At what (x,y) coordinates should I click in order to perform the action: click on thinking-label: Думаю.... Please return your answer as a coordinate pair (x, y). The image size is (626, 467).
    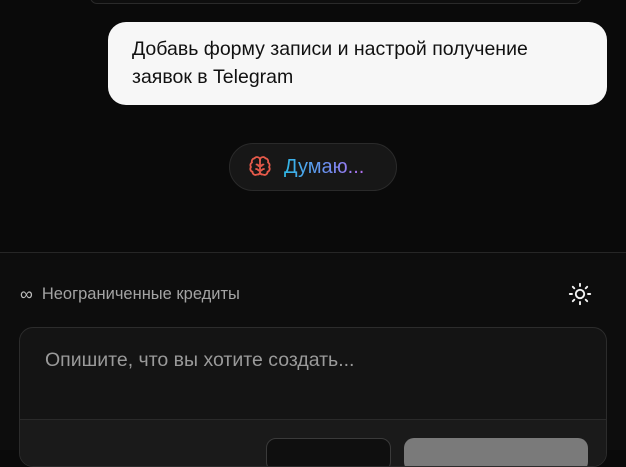
    Looking at the image, I should click on (324, 166).